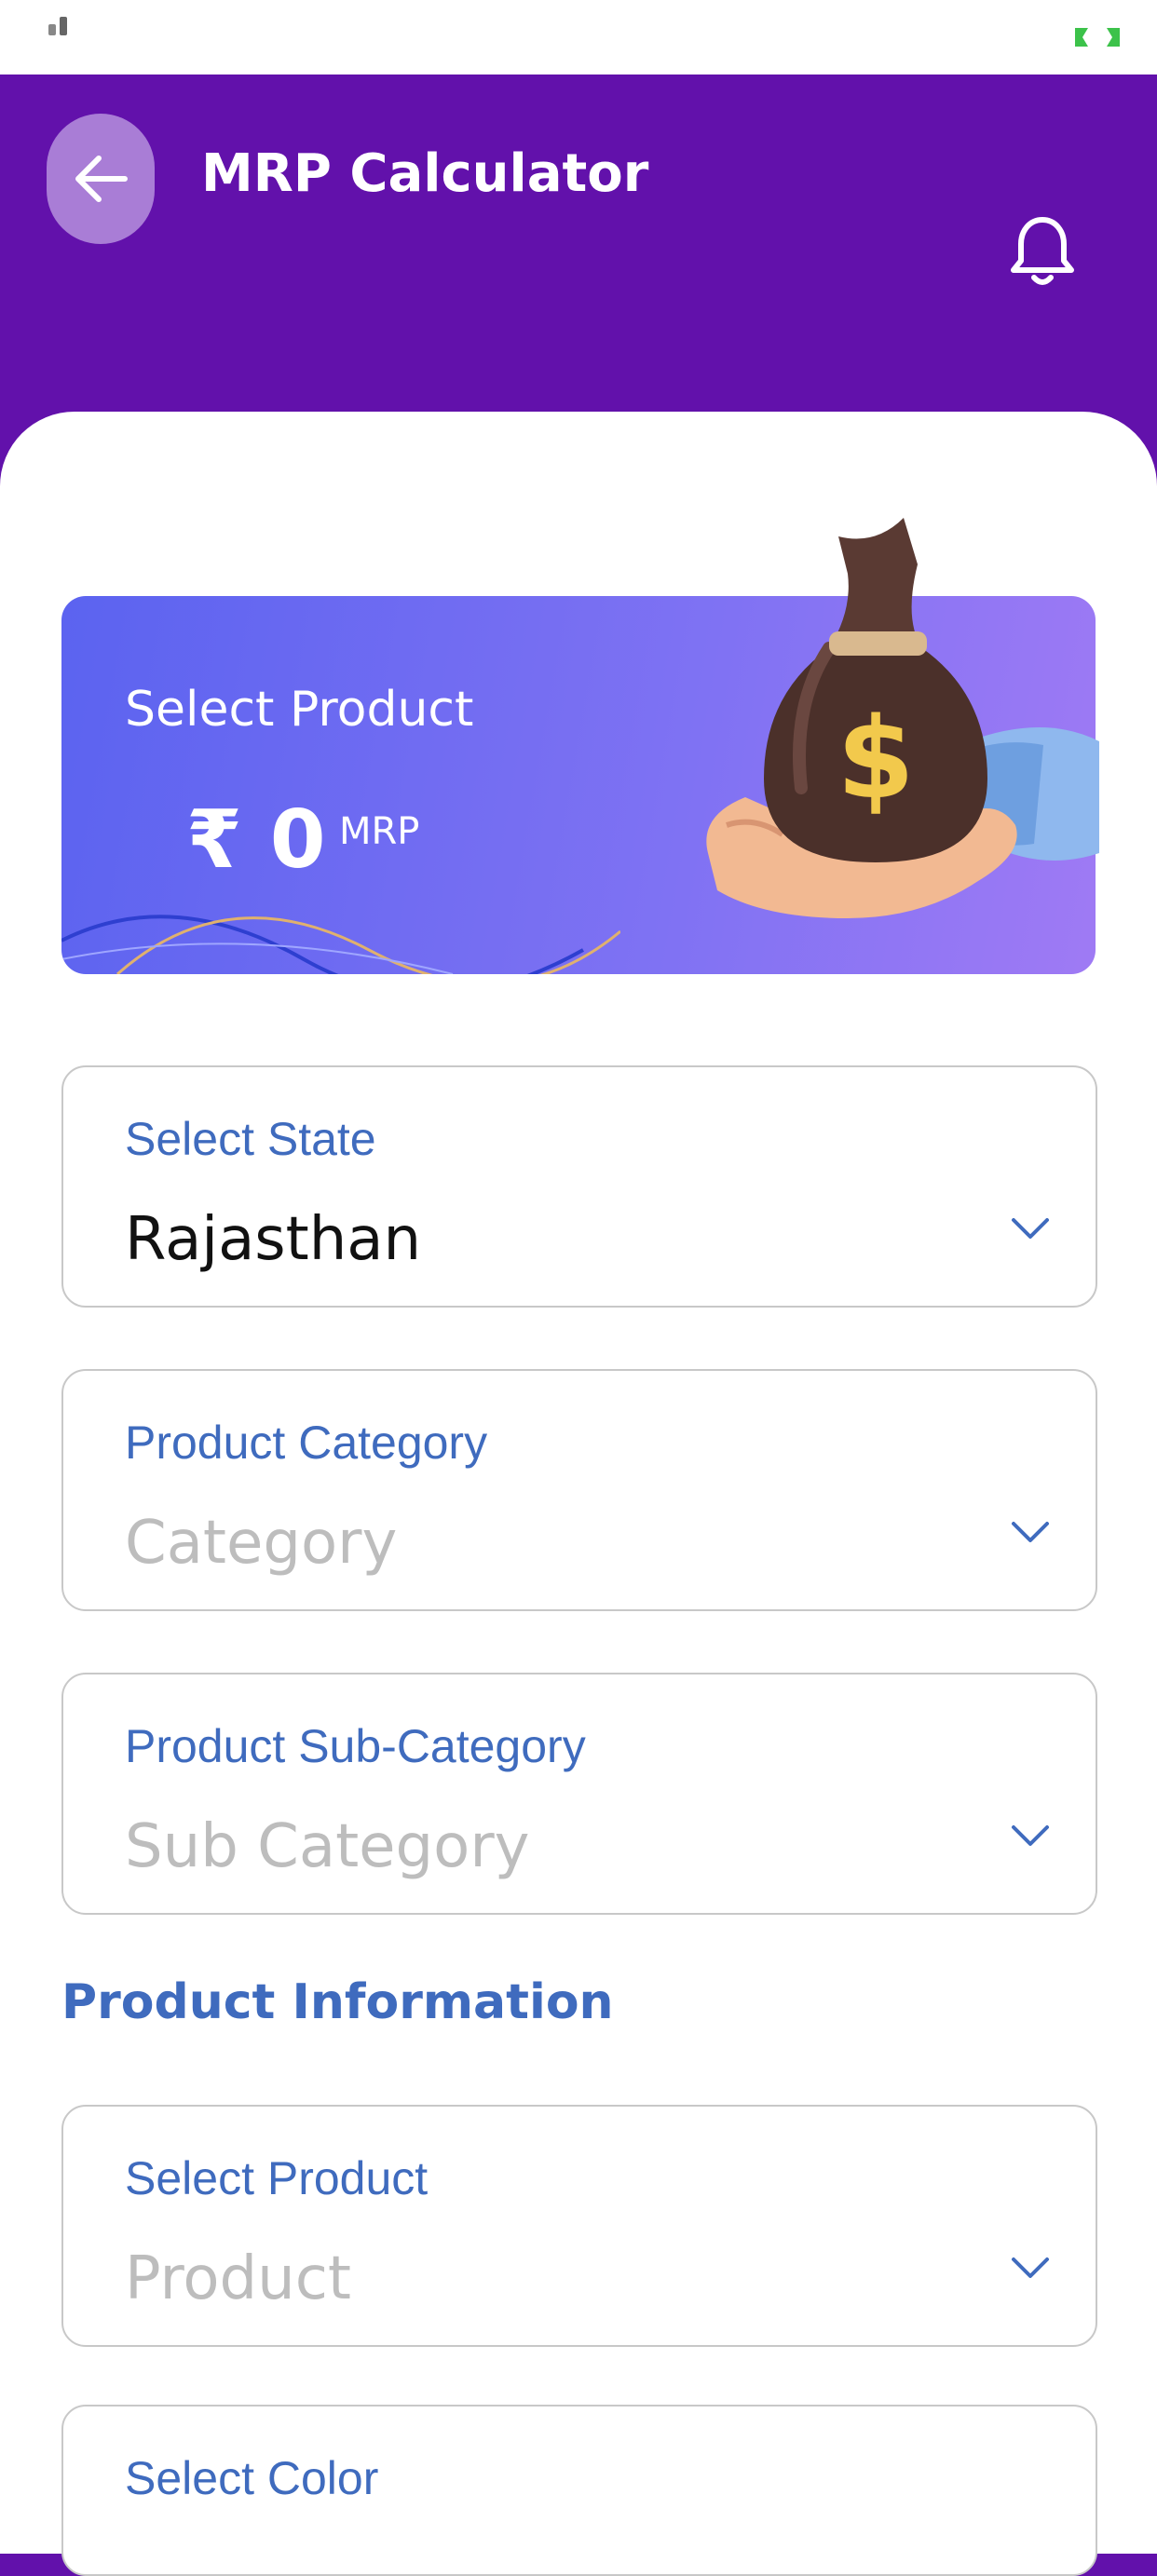  What do you see at coordinates (579, 2226) in the screenshot?
I see `product-select: Select Product Product` at bounding box center [579, 2226].